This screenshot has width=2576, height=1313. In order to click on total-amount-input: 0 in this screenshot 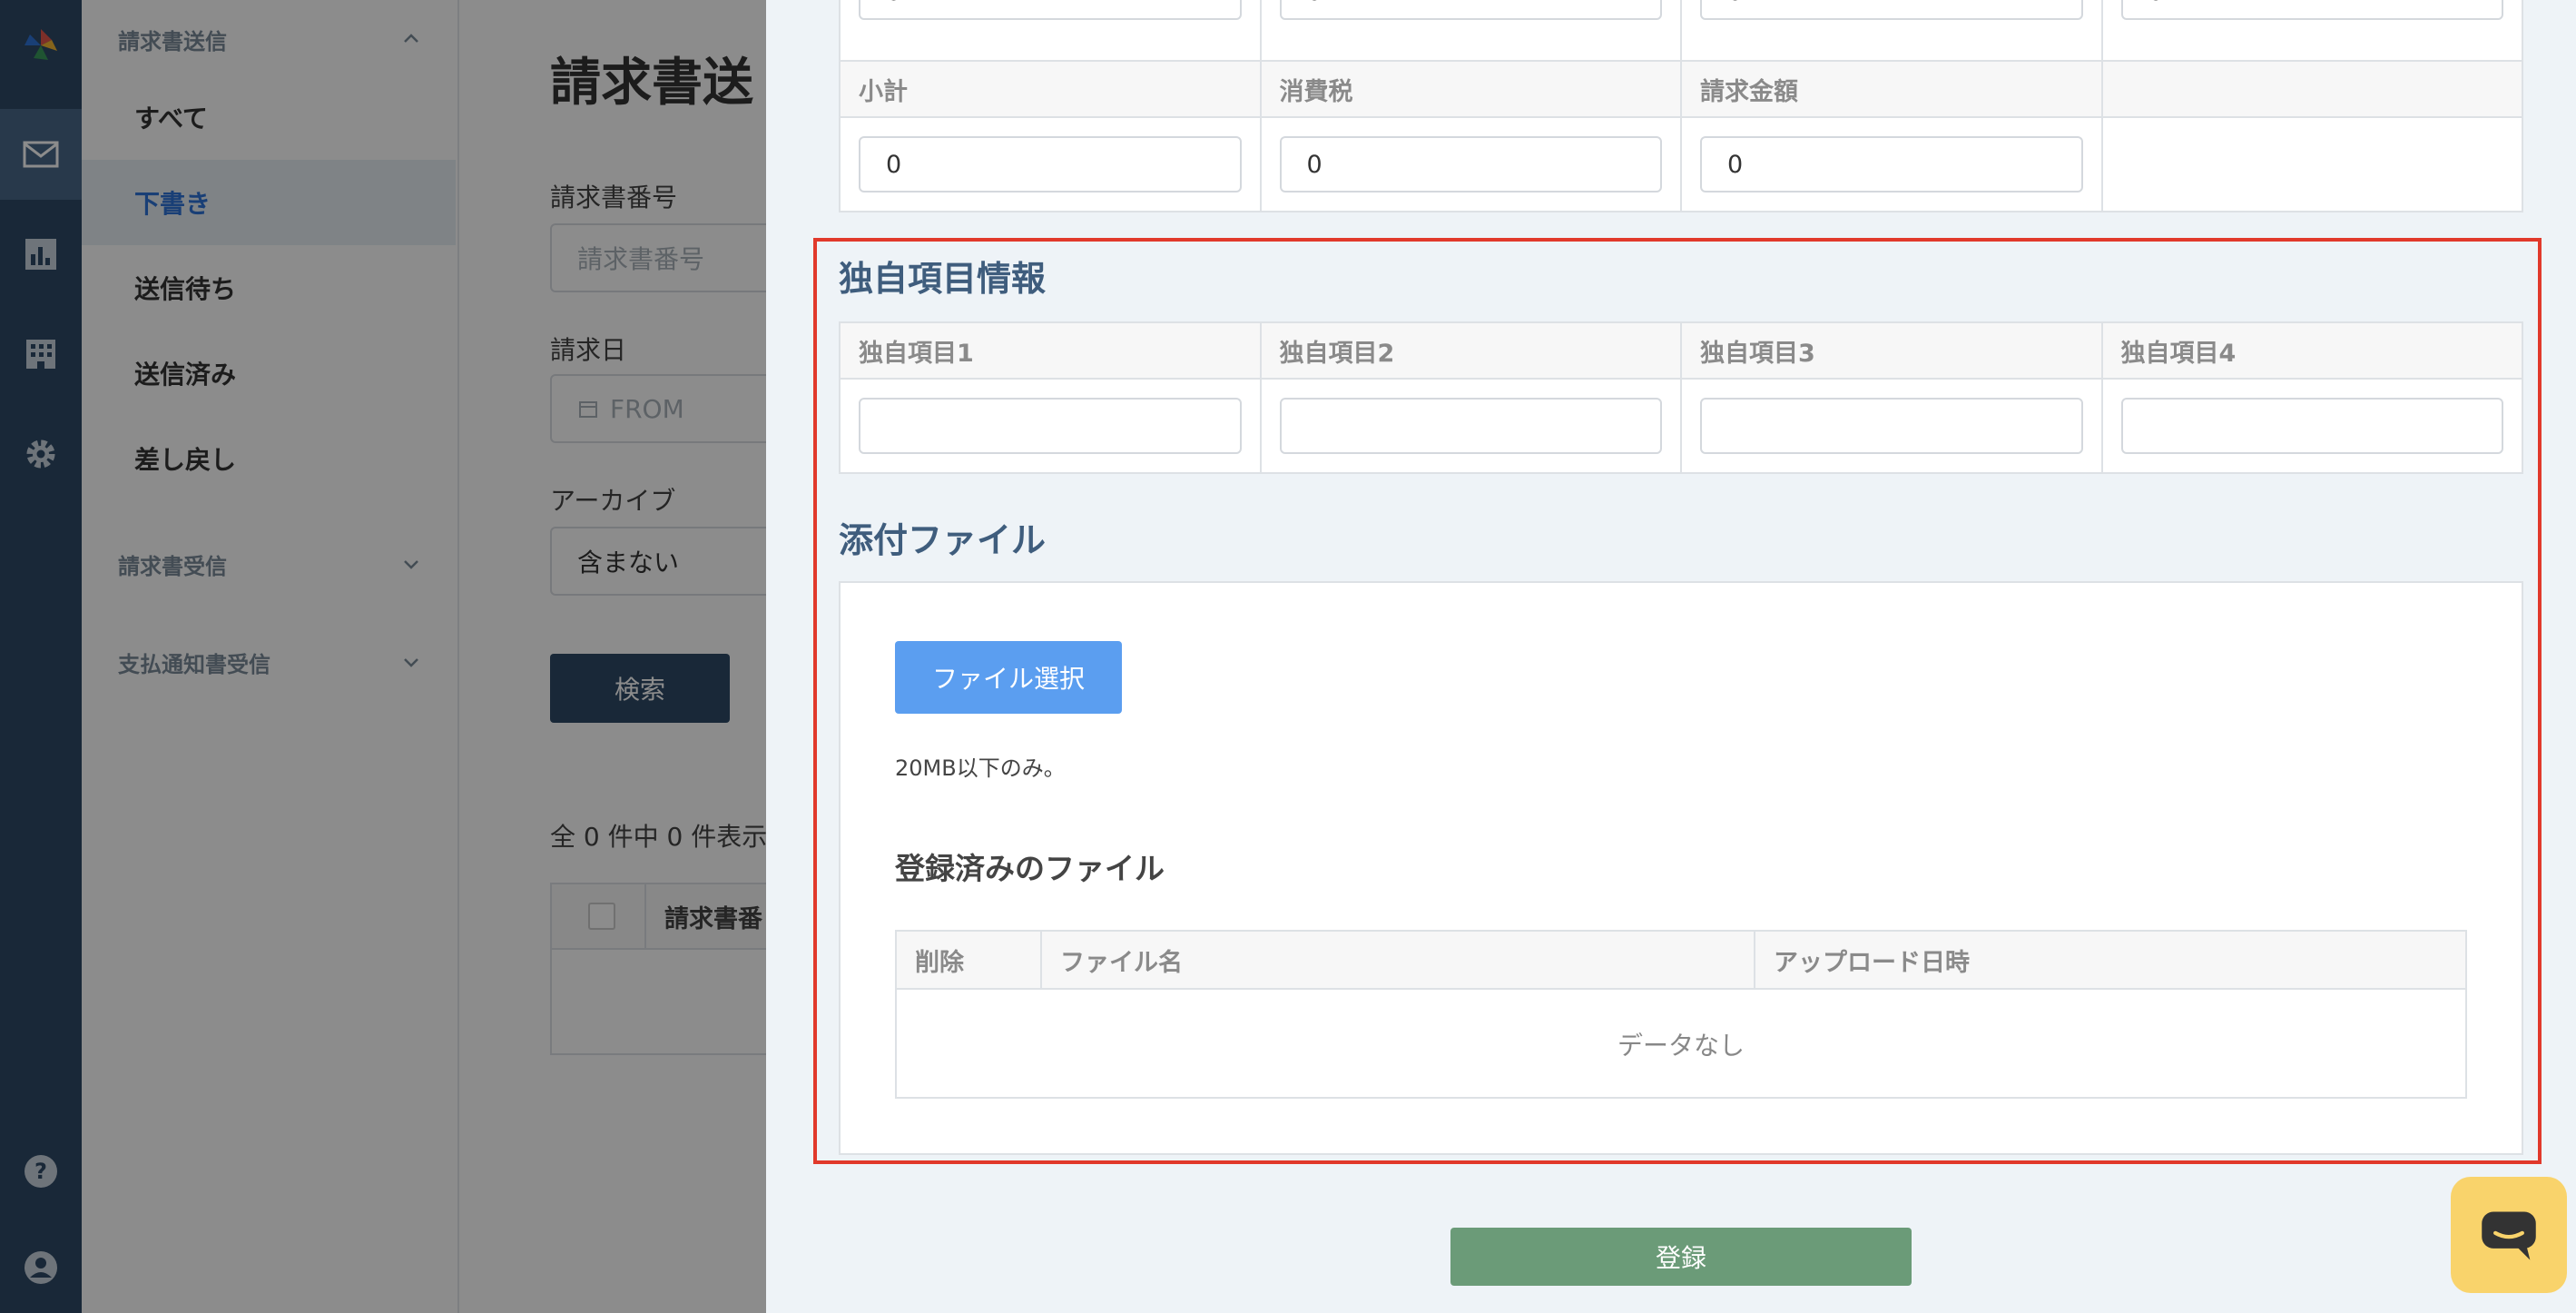, I will do `click(1891, 164)`.